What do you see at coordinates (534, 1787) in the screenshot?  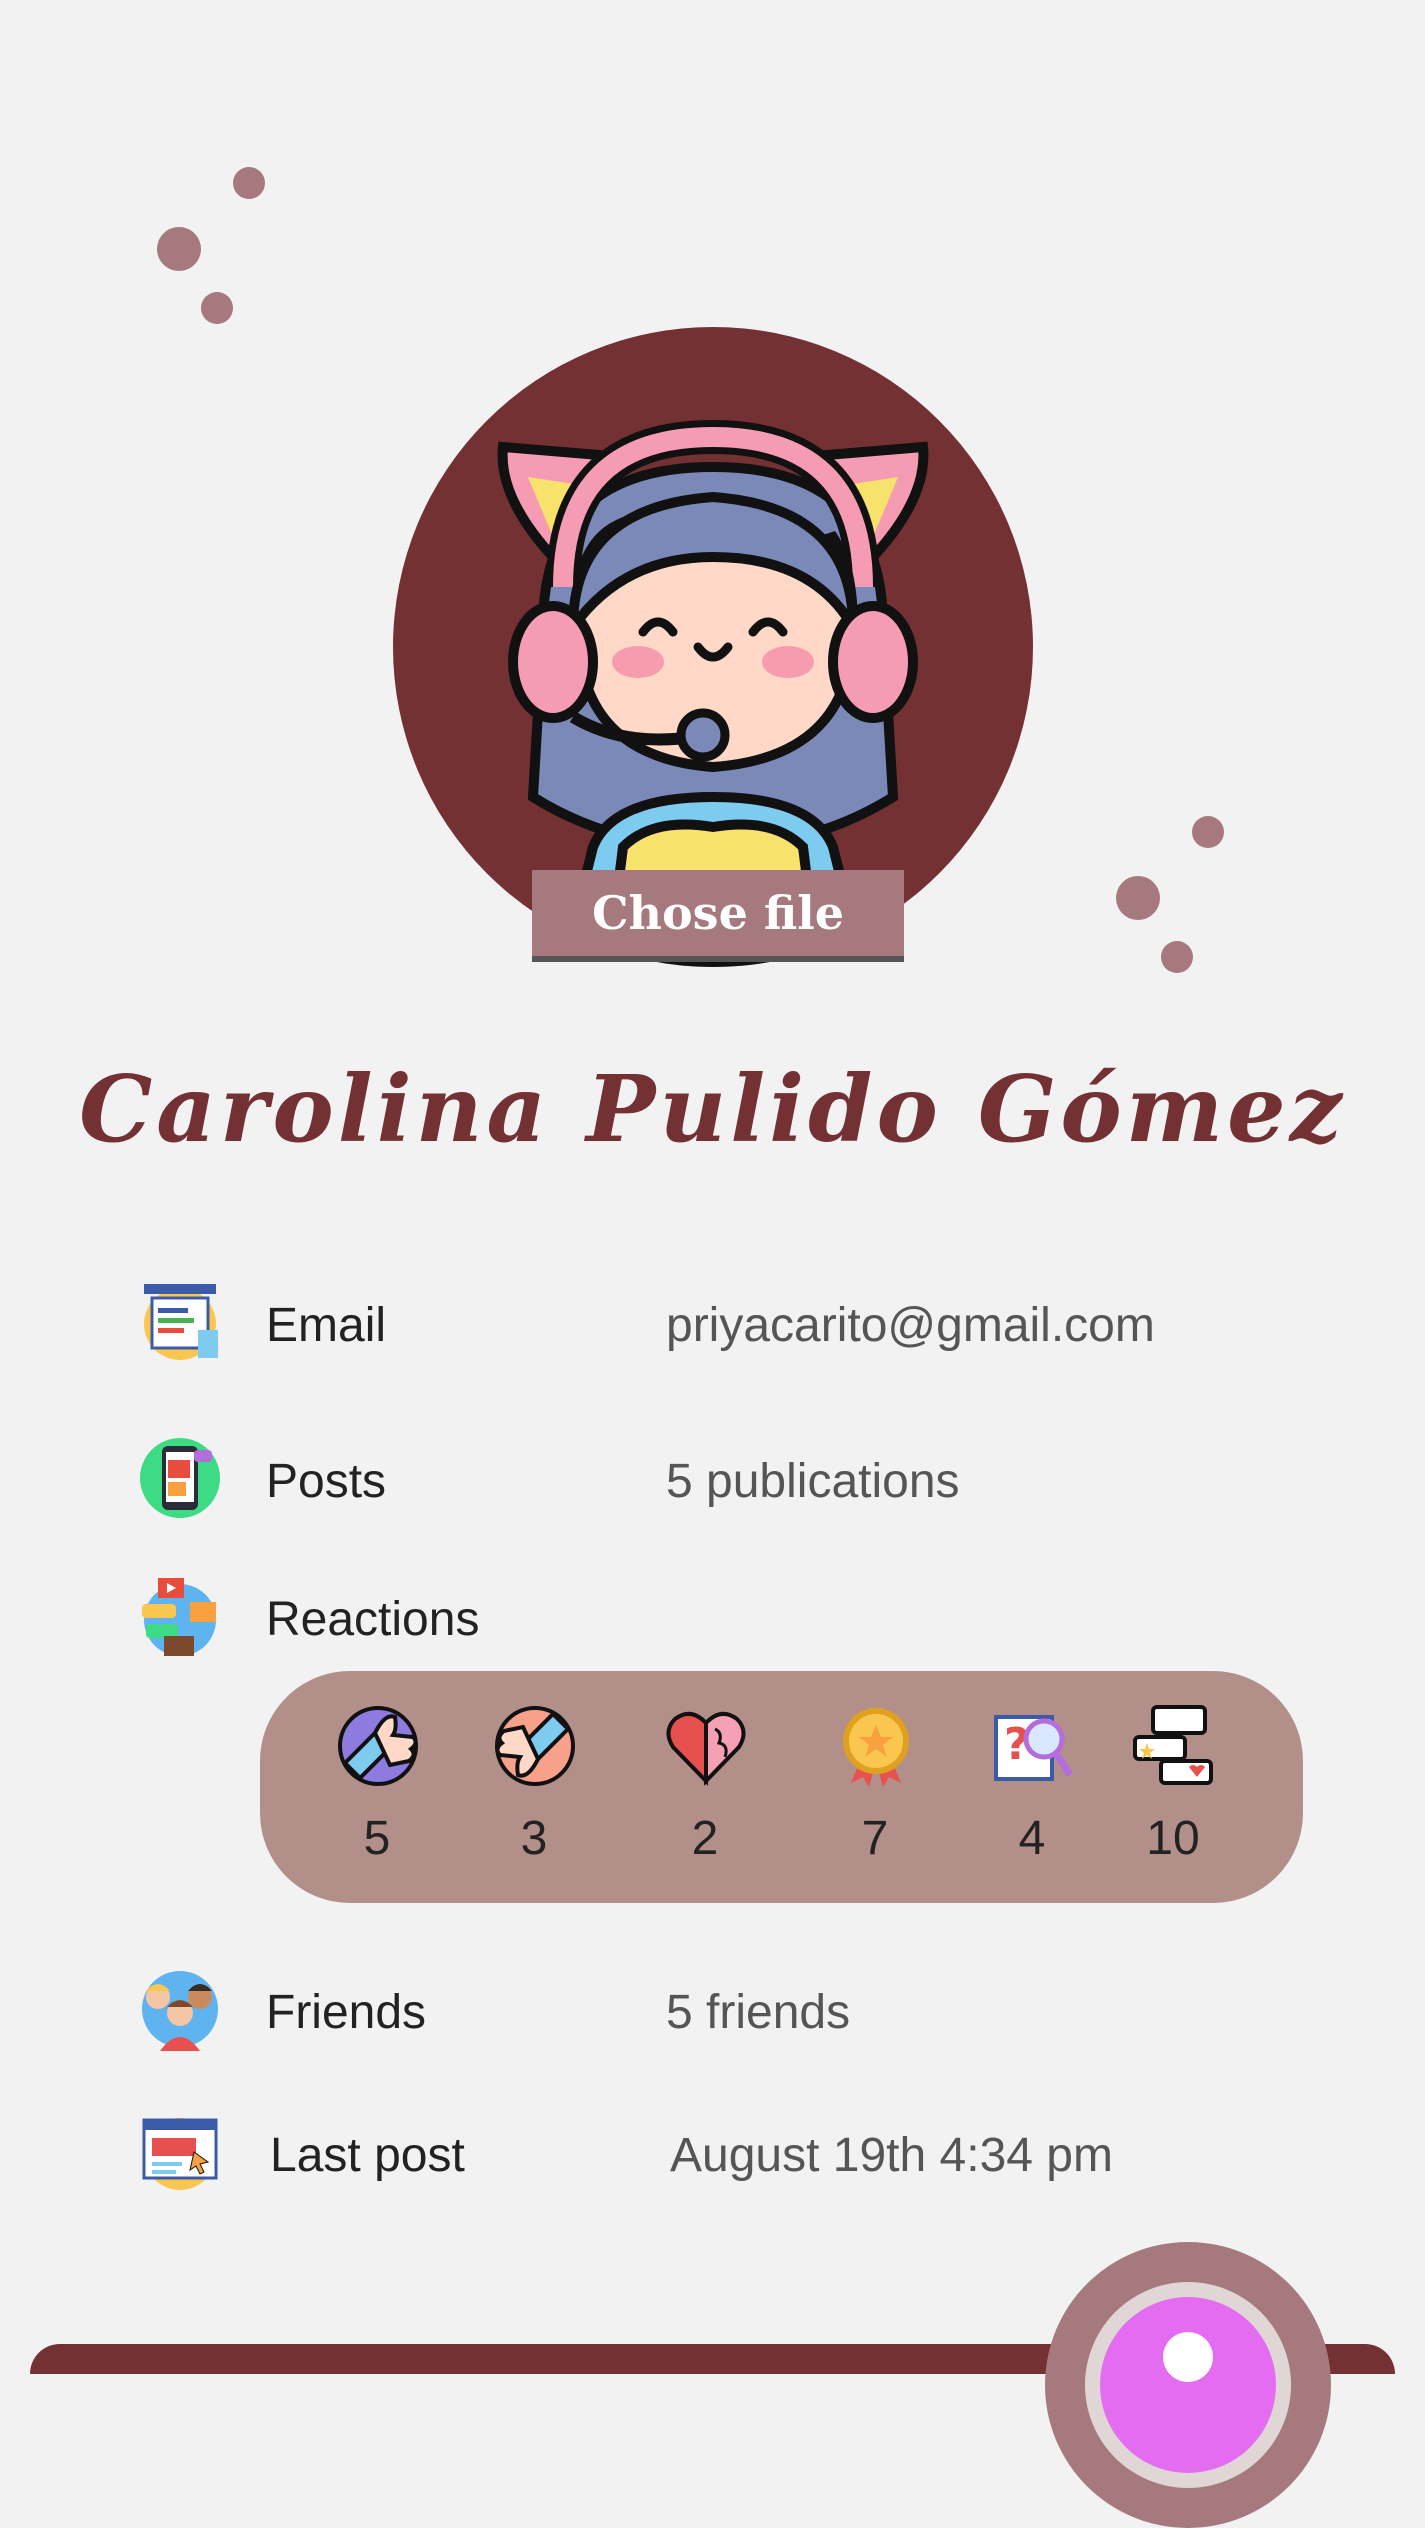 I see `reaction-thumbs-down: 3` at bounding box center [534, 1787].